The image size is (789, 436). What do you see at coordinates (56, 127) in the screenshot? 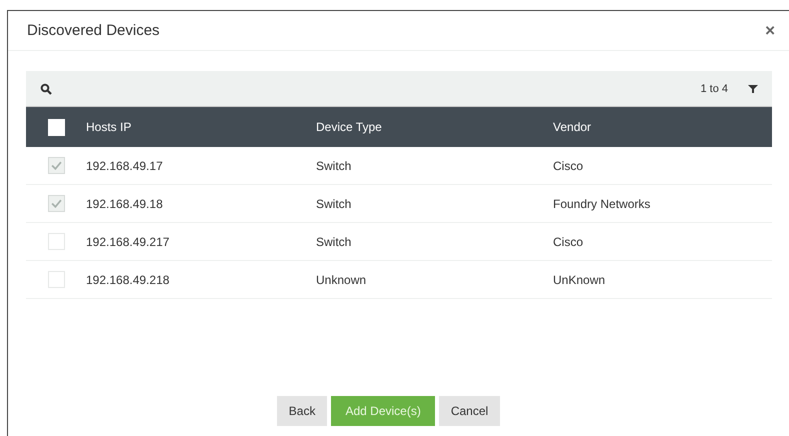
I see `select-all-checkbox` at bounding box center [56, 127].